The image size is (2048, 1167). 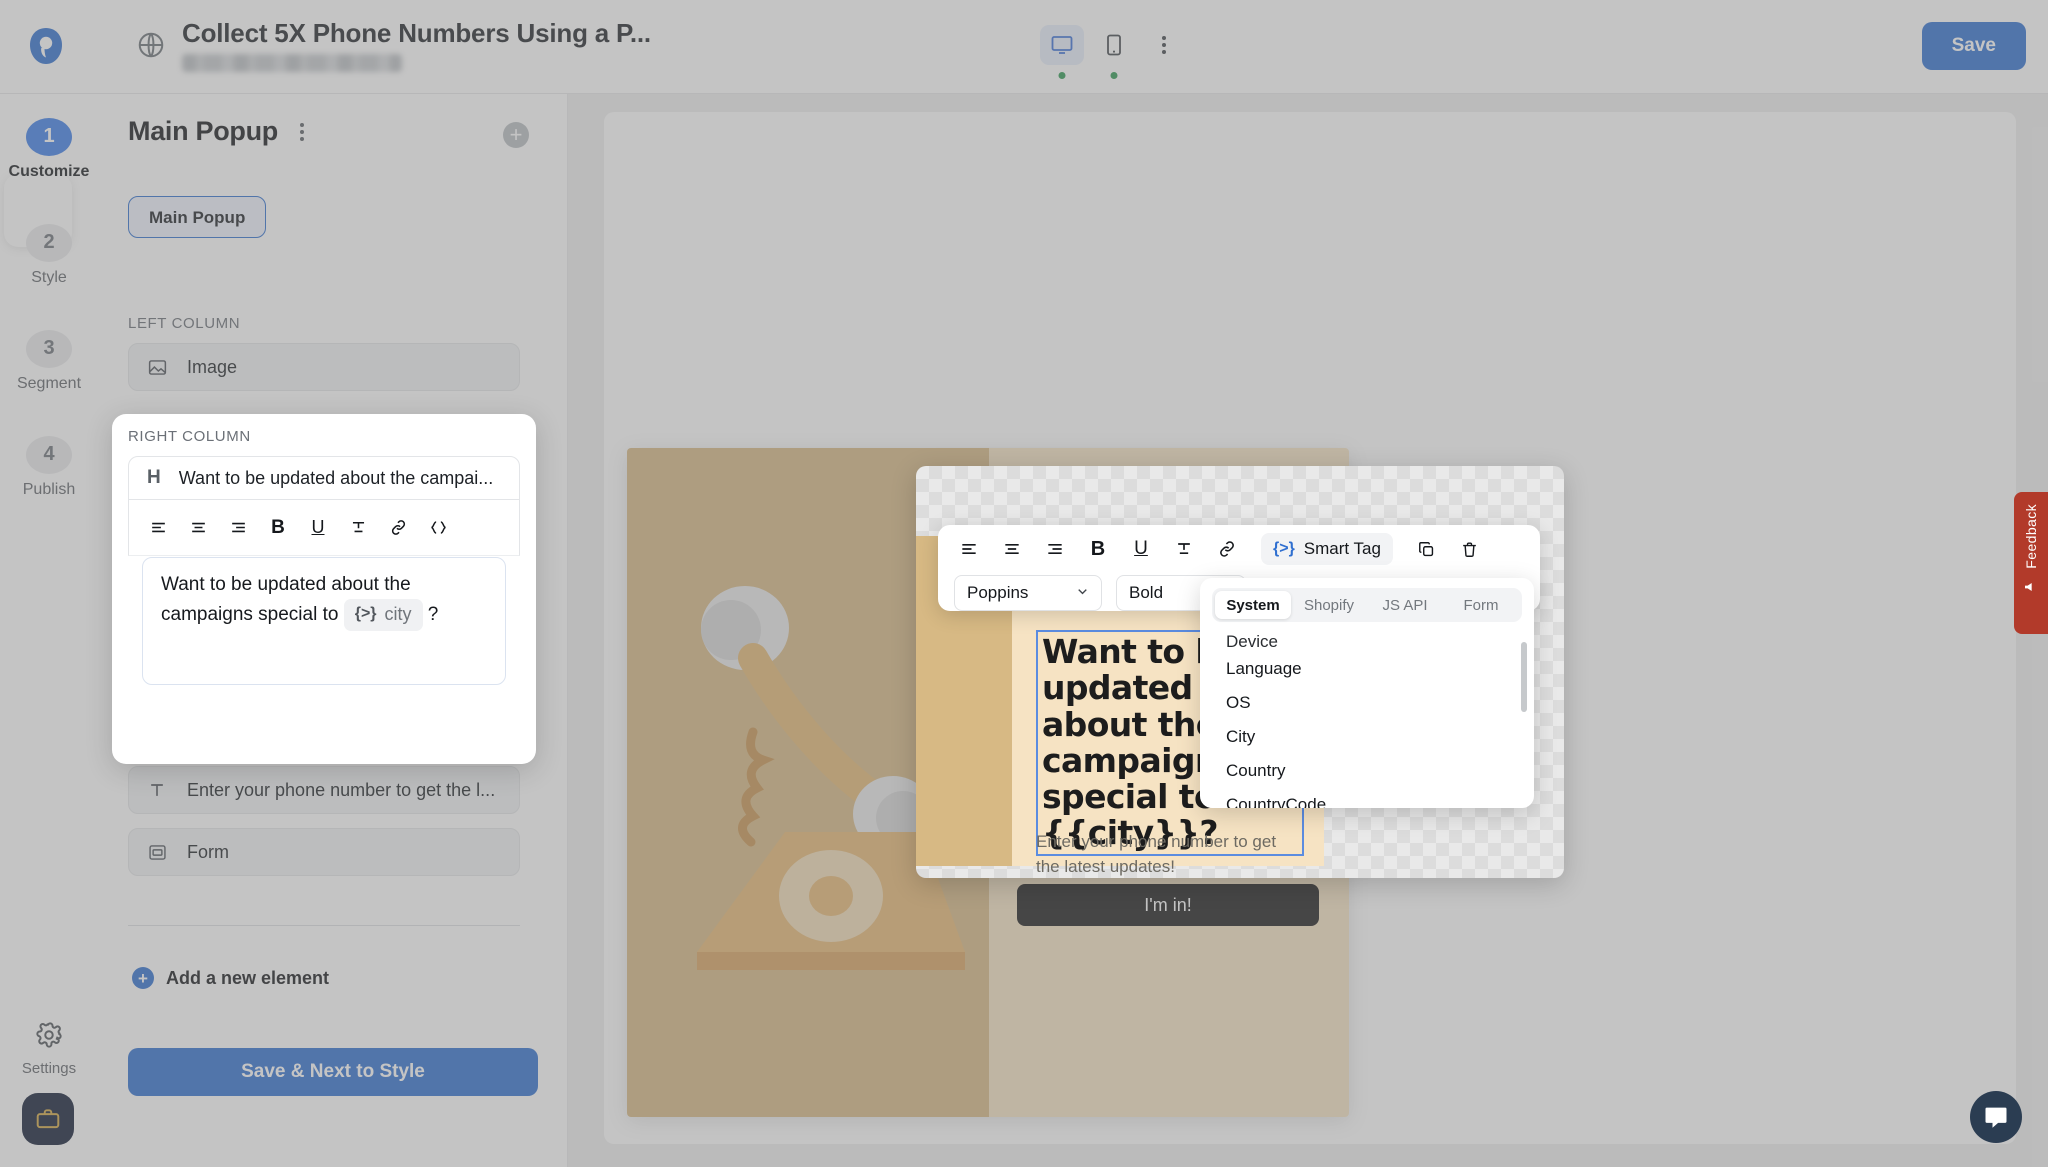 I want to click on element-row-image-label: Image, so click(x=212, y=366).